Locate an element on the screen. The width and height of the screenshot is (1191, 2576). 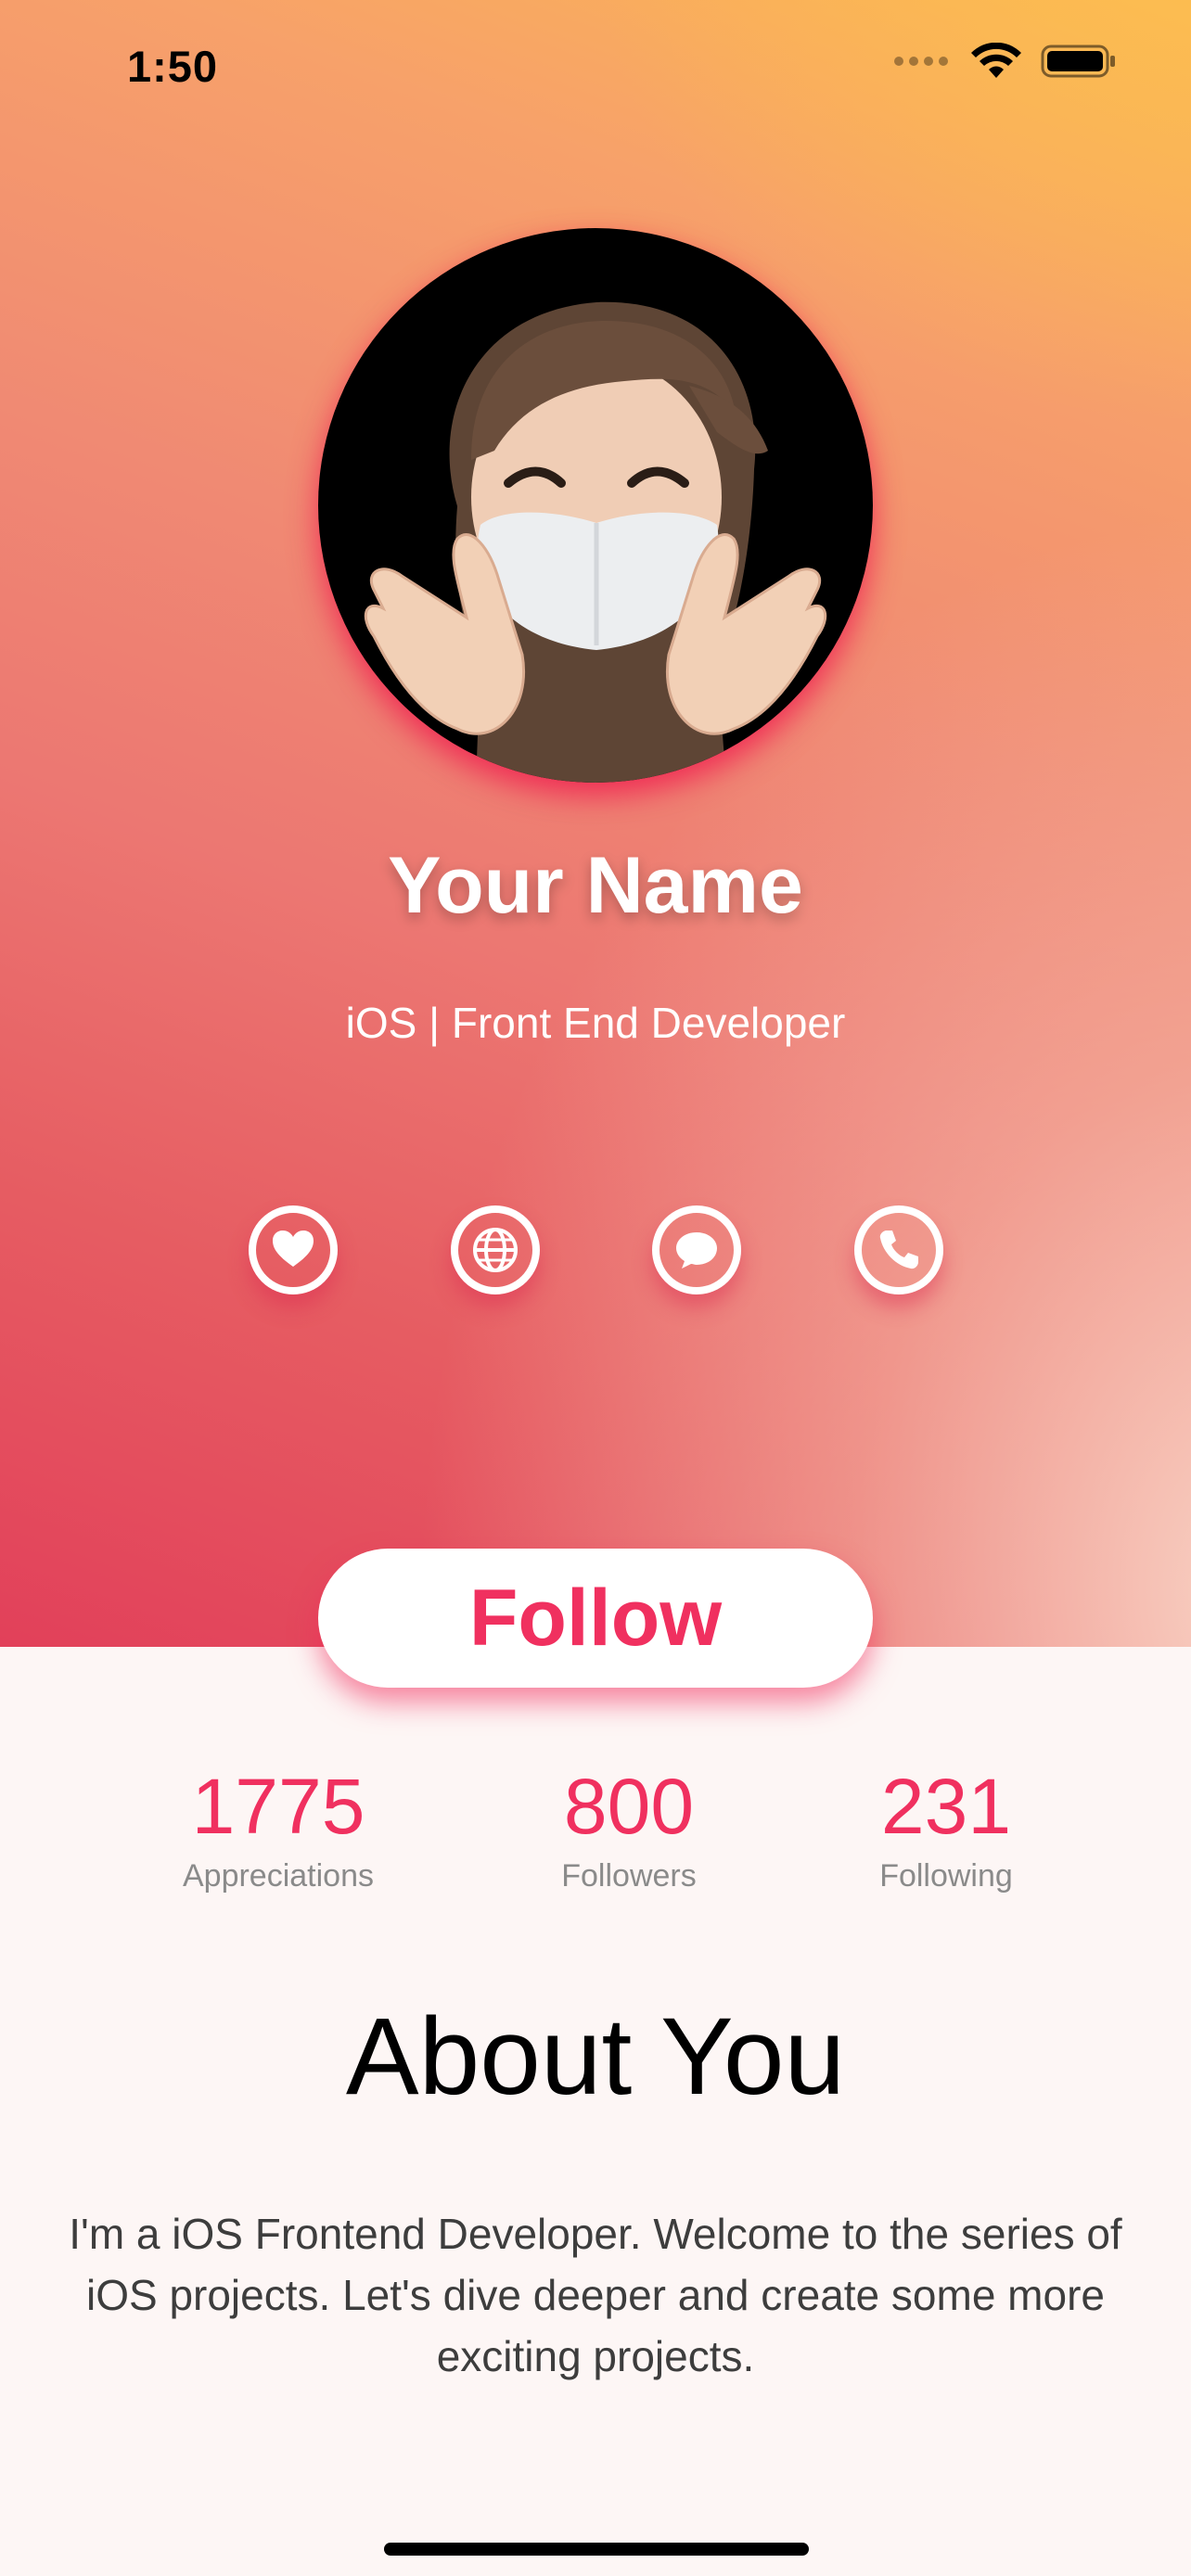
phone-icon is located at coordinates (898, 1250).